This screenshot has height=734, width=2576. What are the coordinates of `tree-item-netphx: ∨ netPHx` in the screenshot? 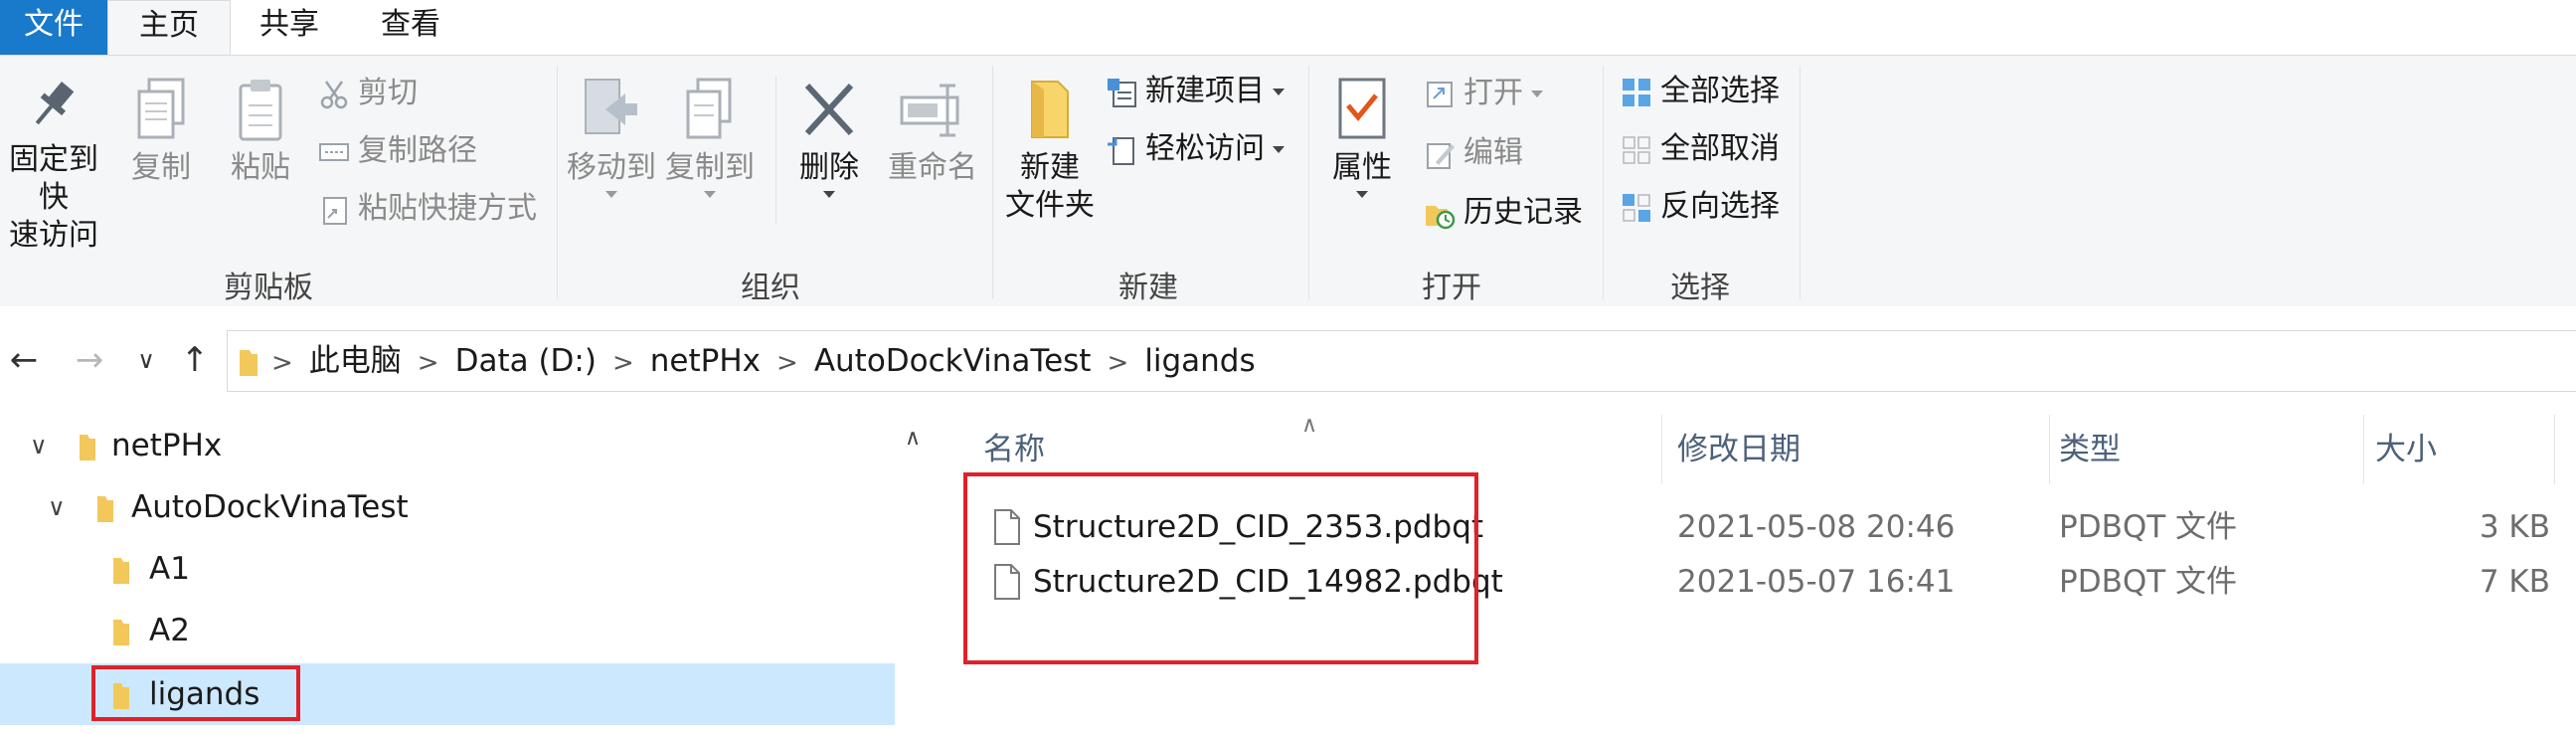 It's located at (447, 445).